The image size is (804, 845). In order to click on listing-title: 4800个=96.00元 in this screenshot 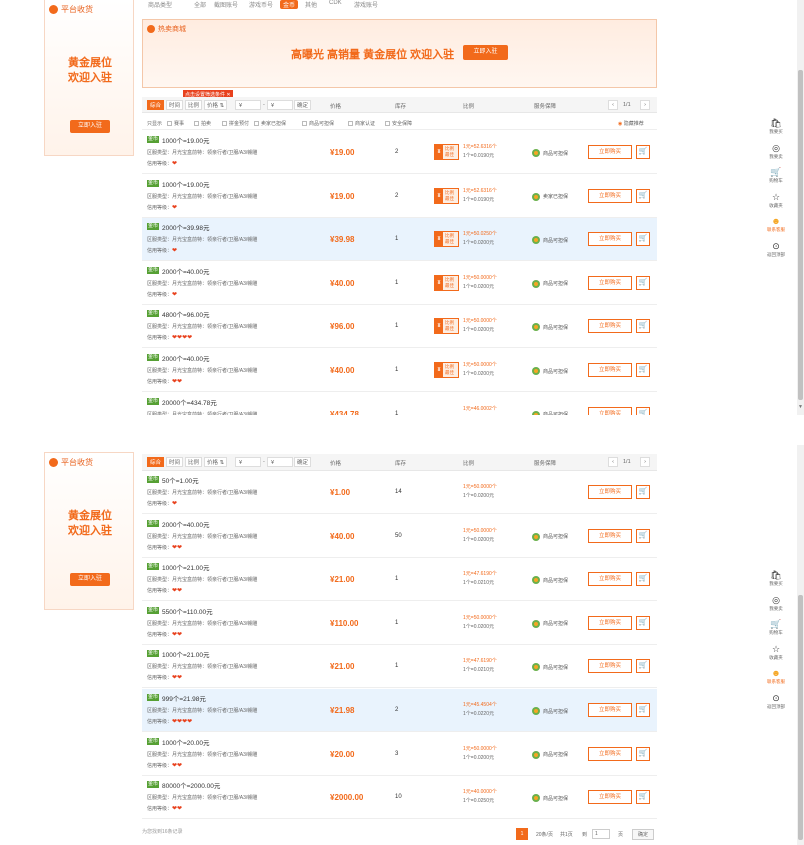, I will do `click(186, 314)`.